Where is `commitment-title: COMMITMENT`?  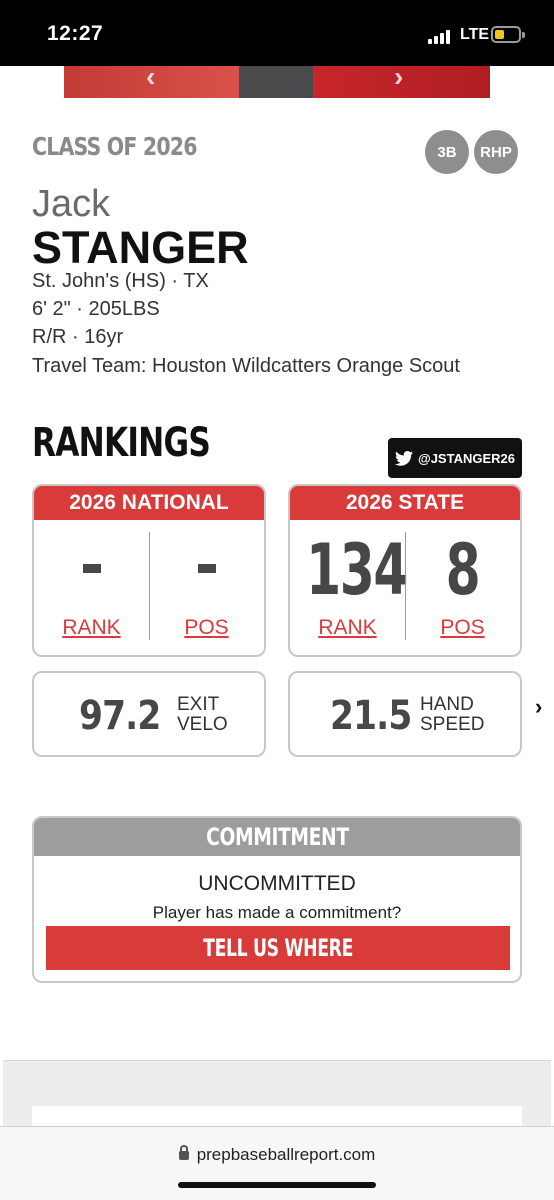
commitment-title: COMMITMENT is located at coordinates (277, 837).